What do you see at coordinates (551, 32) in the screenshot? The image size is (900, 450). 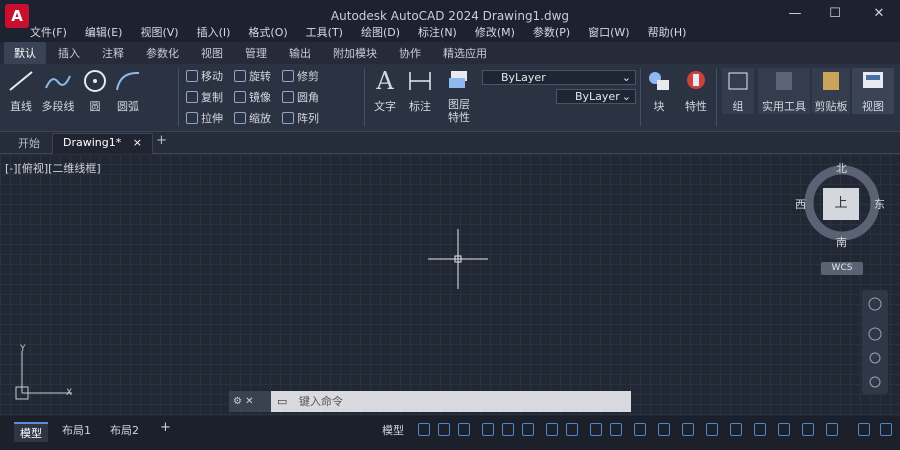 I see `menu-parameter: 参数(P)` at bounding box center [551, 32].